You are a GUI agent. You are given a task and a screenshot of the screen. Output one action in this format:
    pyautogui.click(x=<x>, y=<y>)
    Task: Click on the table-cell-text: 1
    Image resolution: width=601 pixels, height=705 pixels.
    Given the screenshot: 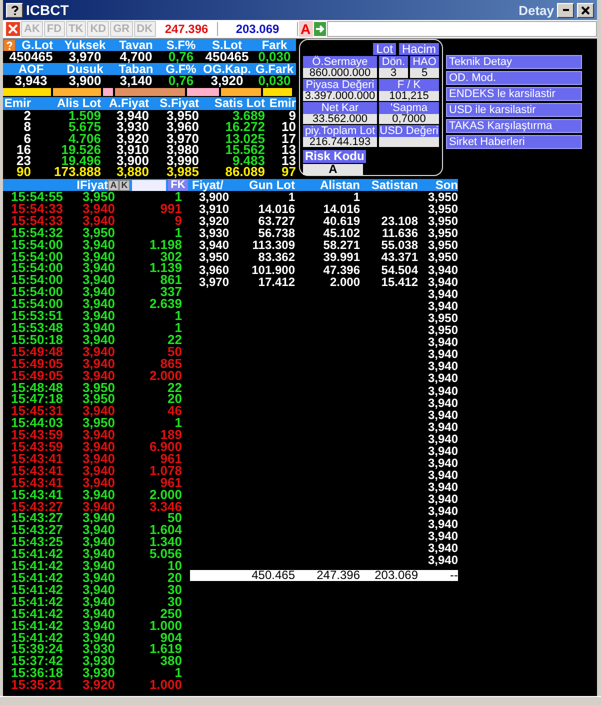 What is the action you would take?
    pyautogui.click(x=291, y=197)
    